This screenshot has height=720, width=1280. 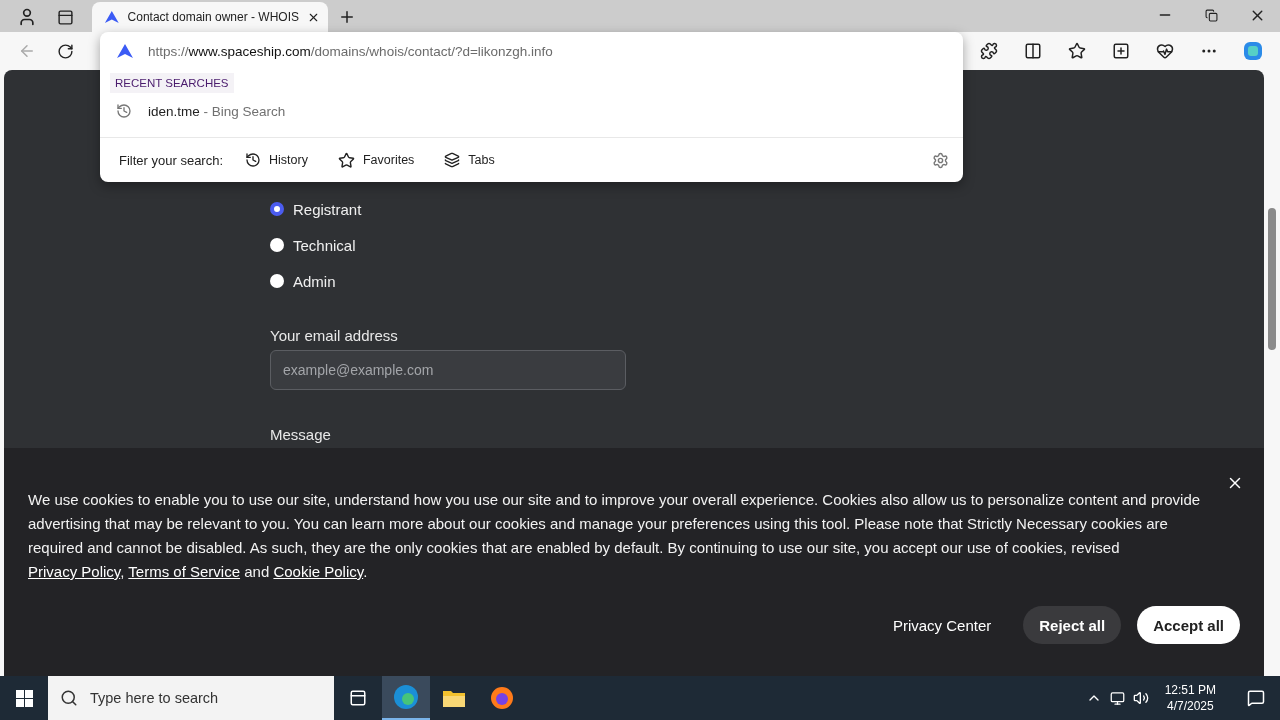 What do you see at coordinates (210, 17) in the screenshot?
I see `browser-tab: Contact domain owner - WHOIS` at bounding box center [210, 17].